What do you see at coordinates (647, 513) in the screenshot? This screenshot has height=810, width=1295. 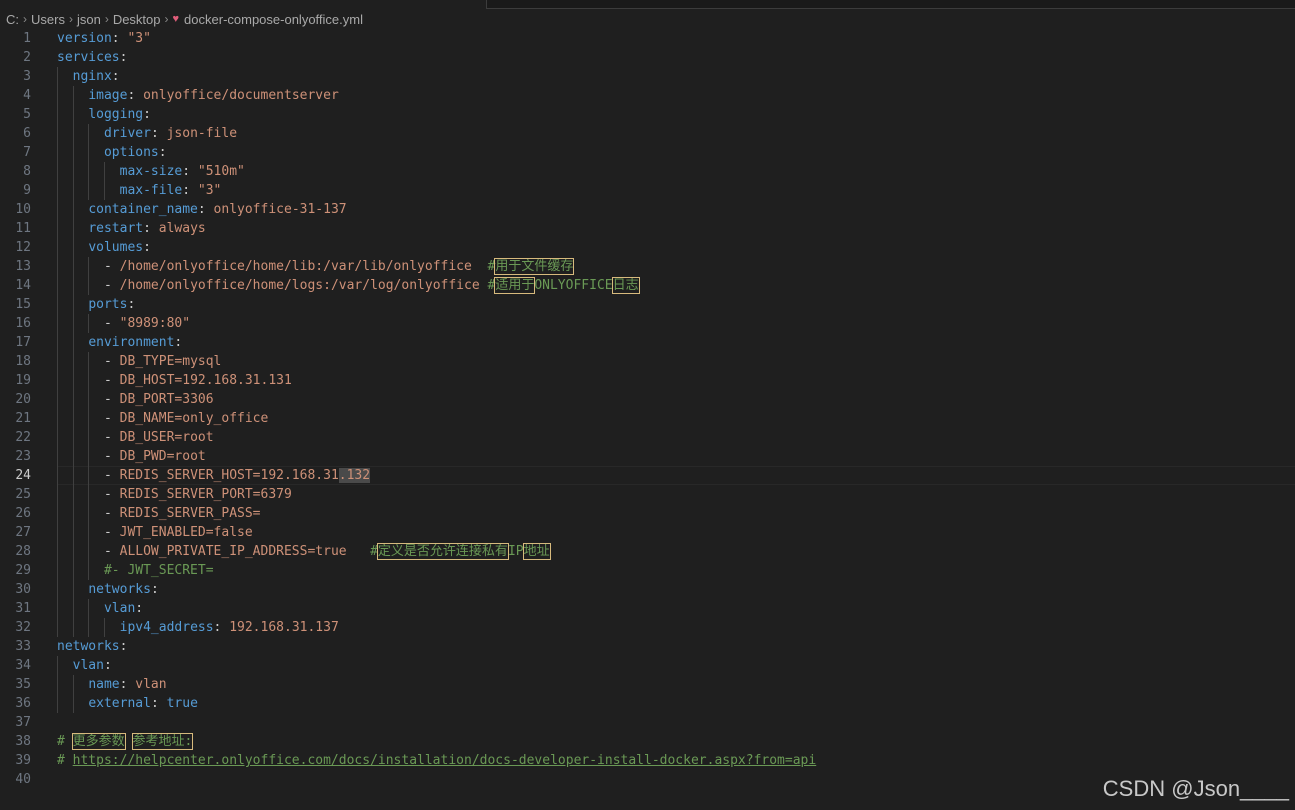 I see `code-line: 26 - REDIS_SERVER_PASS=` at bounding box center [647, 513].